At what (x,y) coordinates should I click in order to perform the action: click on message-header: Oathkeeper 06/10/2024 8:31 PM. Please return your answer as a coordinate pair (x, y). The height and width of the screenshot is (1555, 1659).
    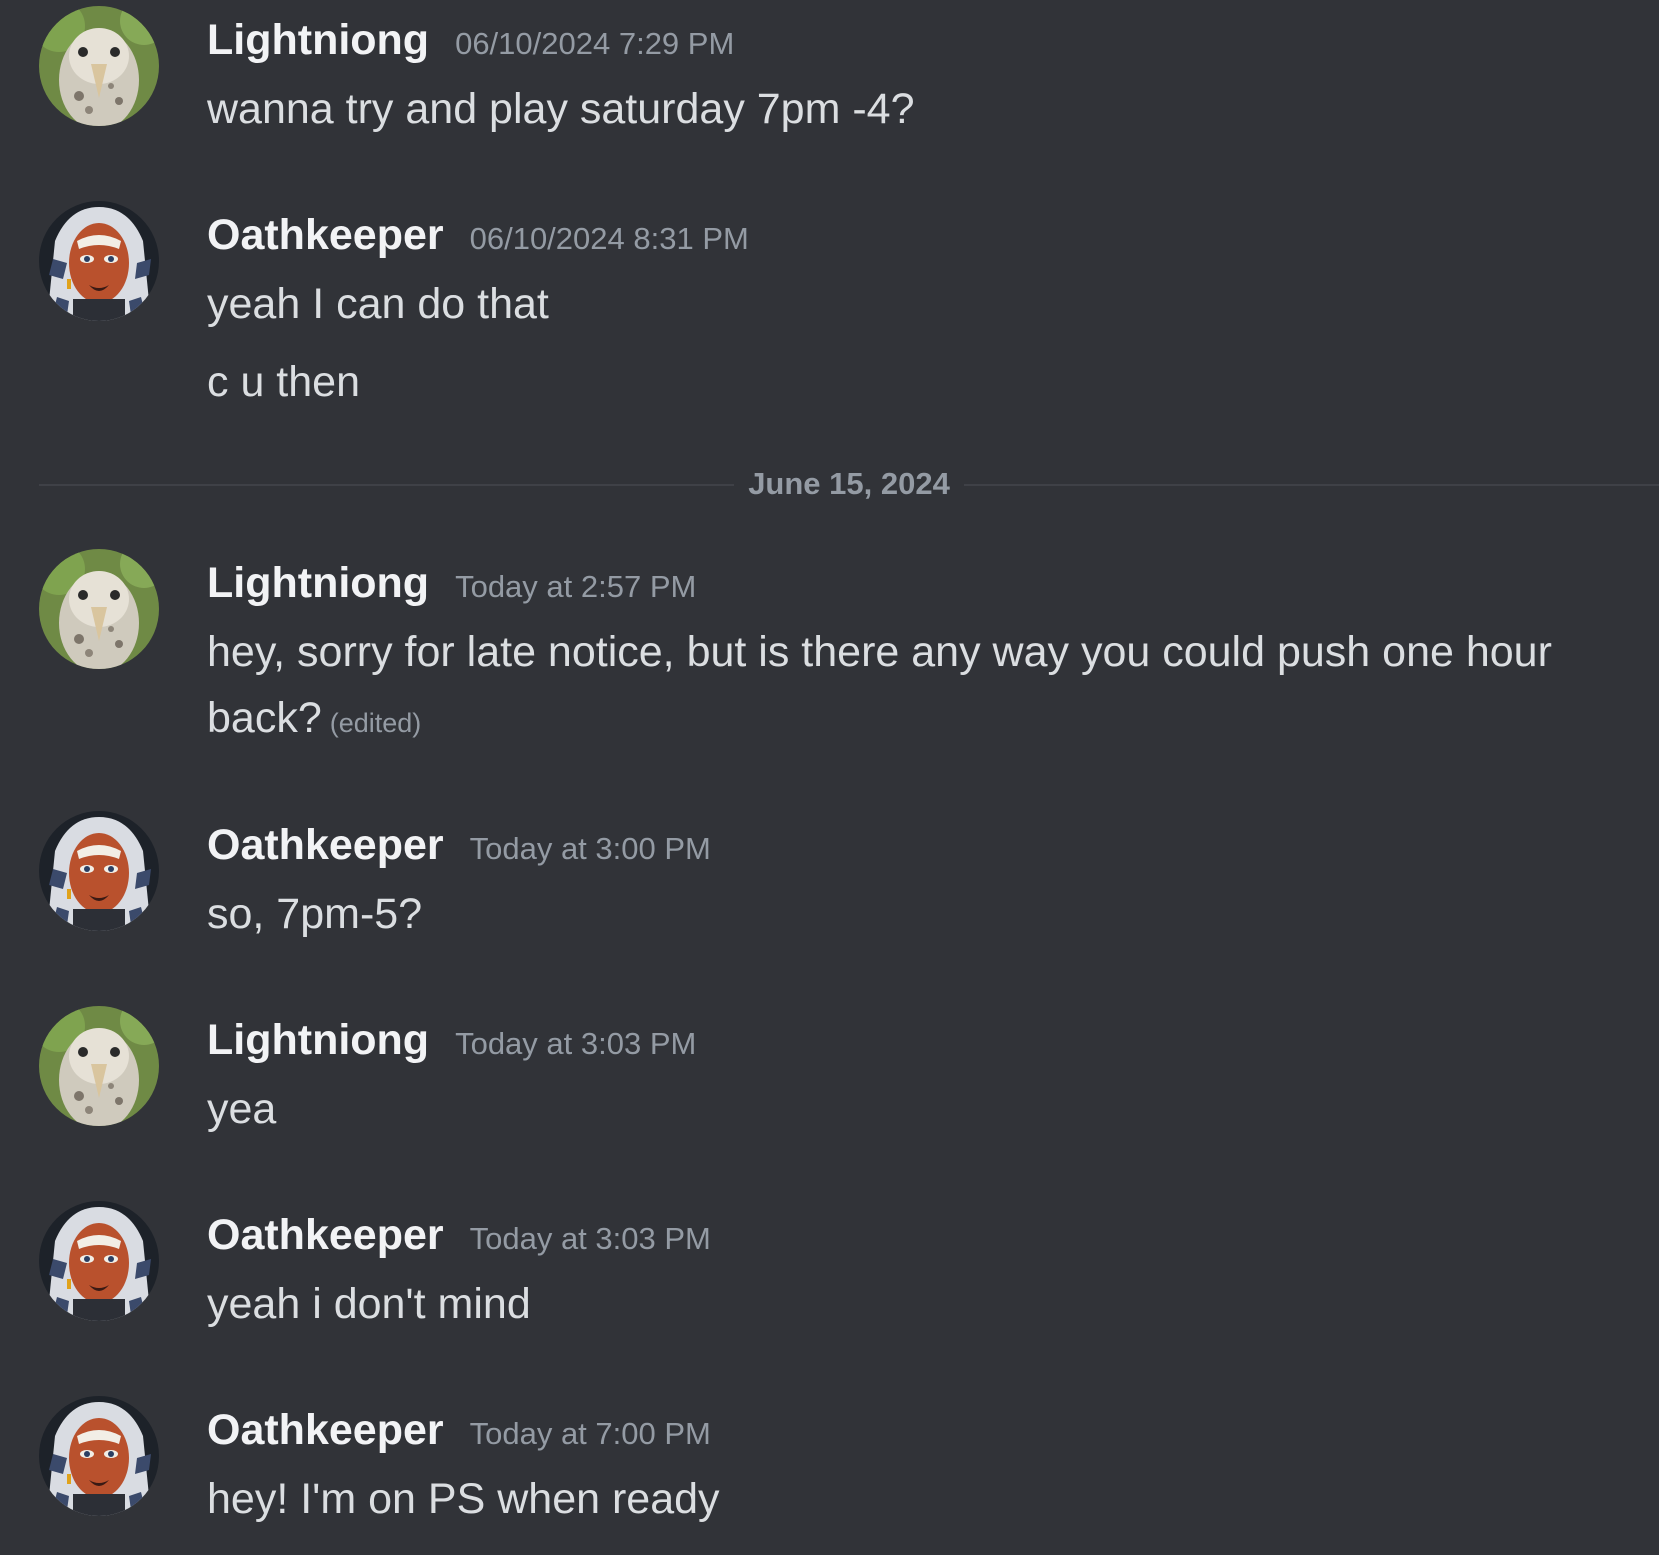
    Looking at the image, I should click on (925, 235).